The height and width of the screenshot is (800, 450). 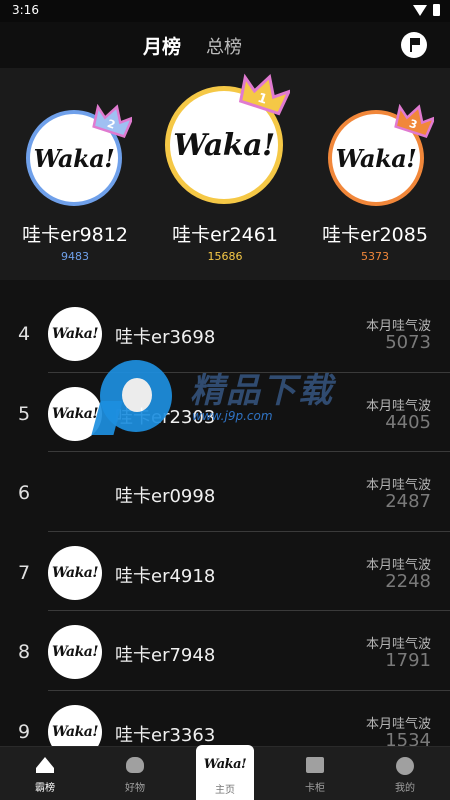 What do you see at coordinates (135, 765) in the screenshot?
I see `mask-icon` at bounding box center [135, 765].